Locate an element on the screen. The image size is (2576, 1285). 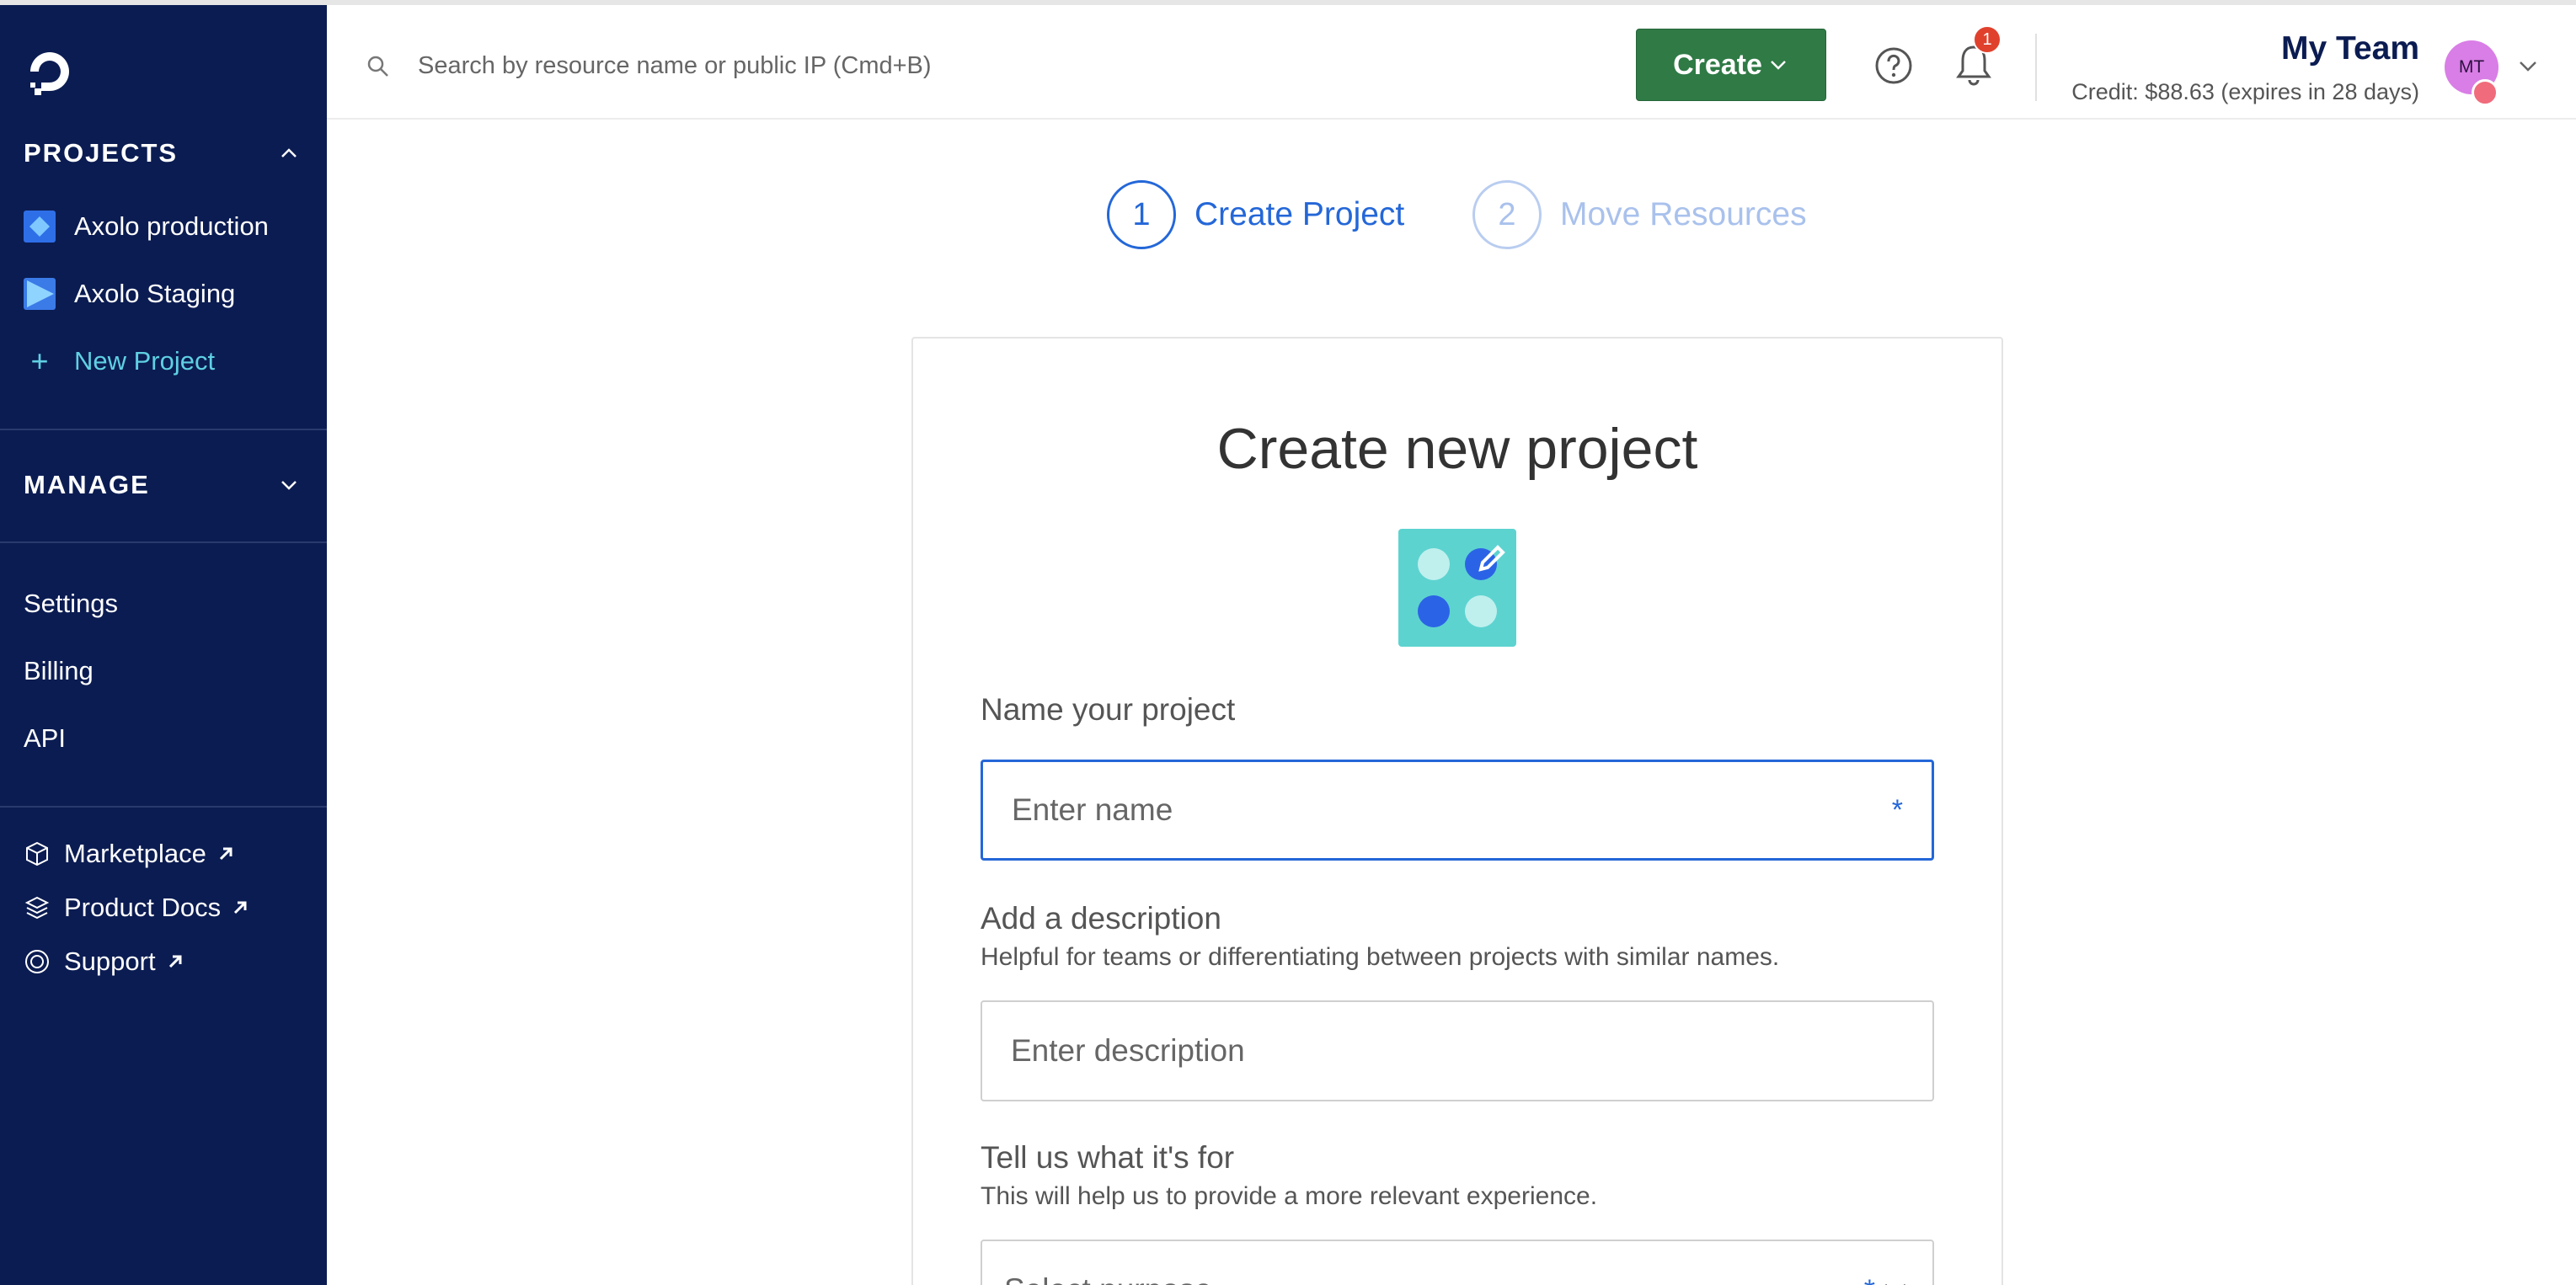
step-number: 1 is located at coordinates (1141, 214).